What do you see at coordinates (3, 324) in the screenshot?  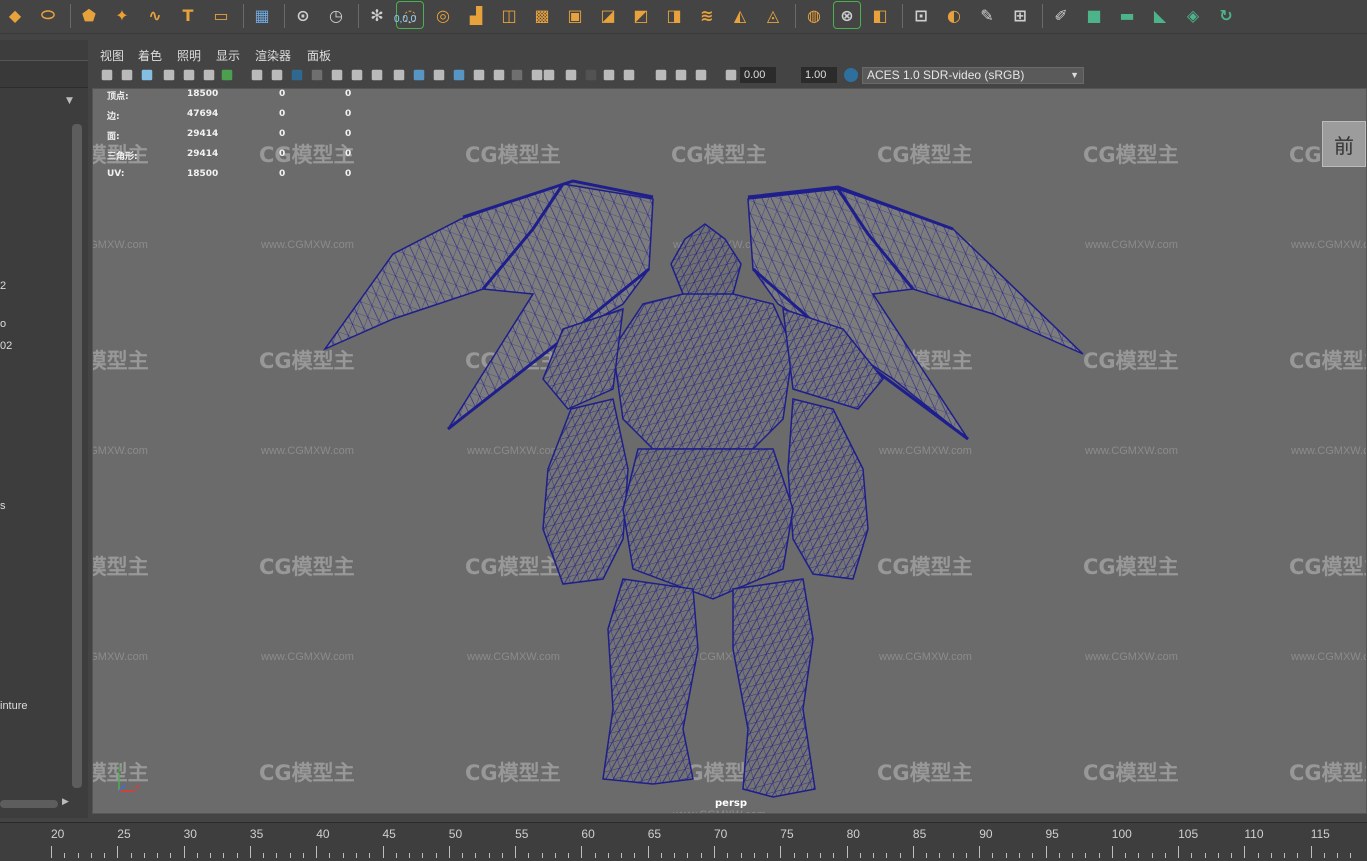 I see `outliner-item: o` at bounding box center [3, 324].